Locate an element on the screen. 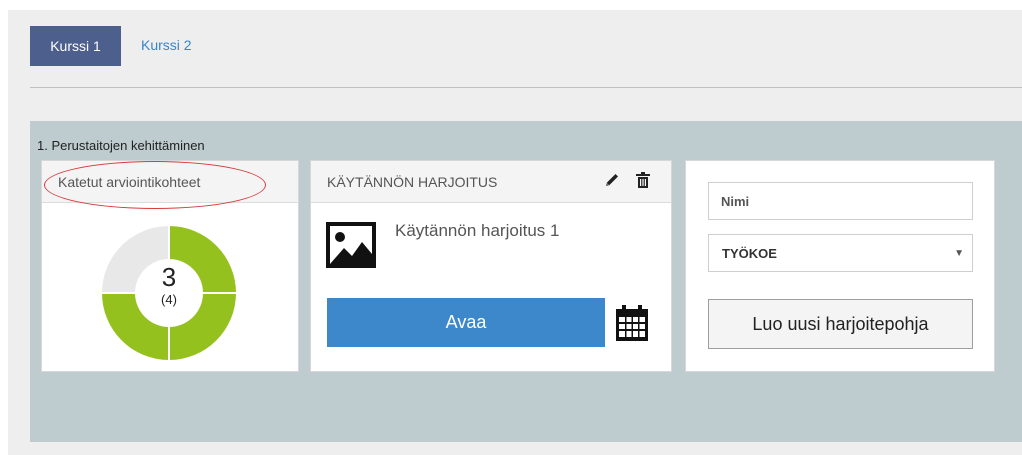  tab-kurssi-1: Kurssi 1 is located at coordinates (75, 46).